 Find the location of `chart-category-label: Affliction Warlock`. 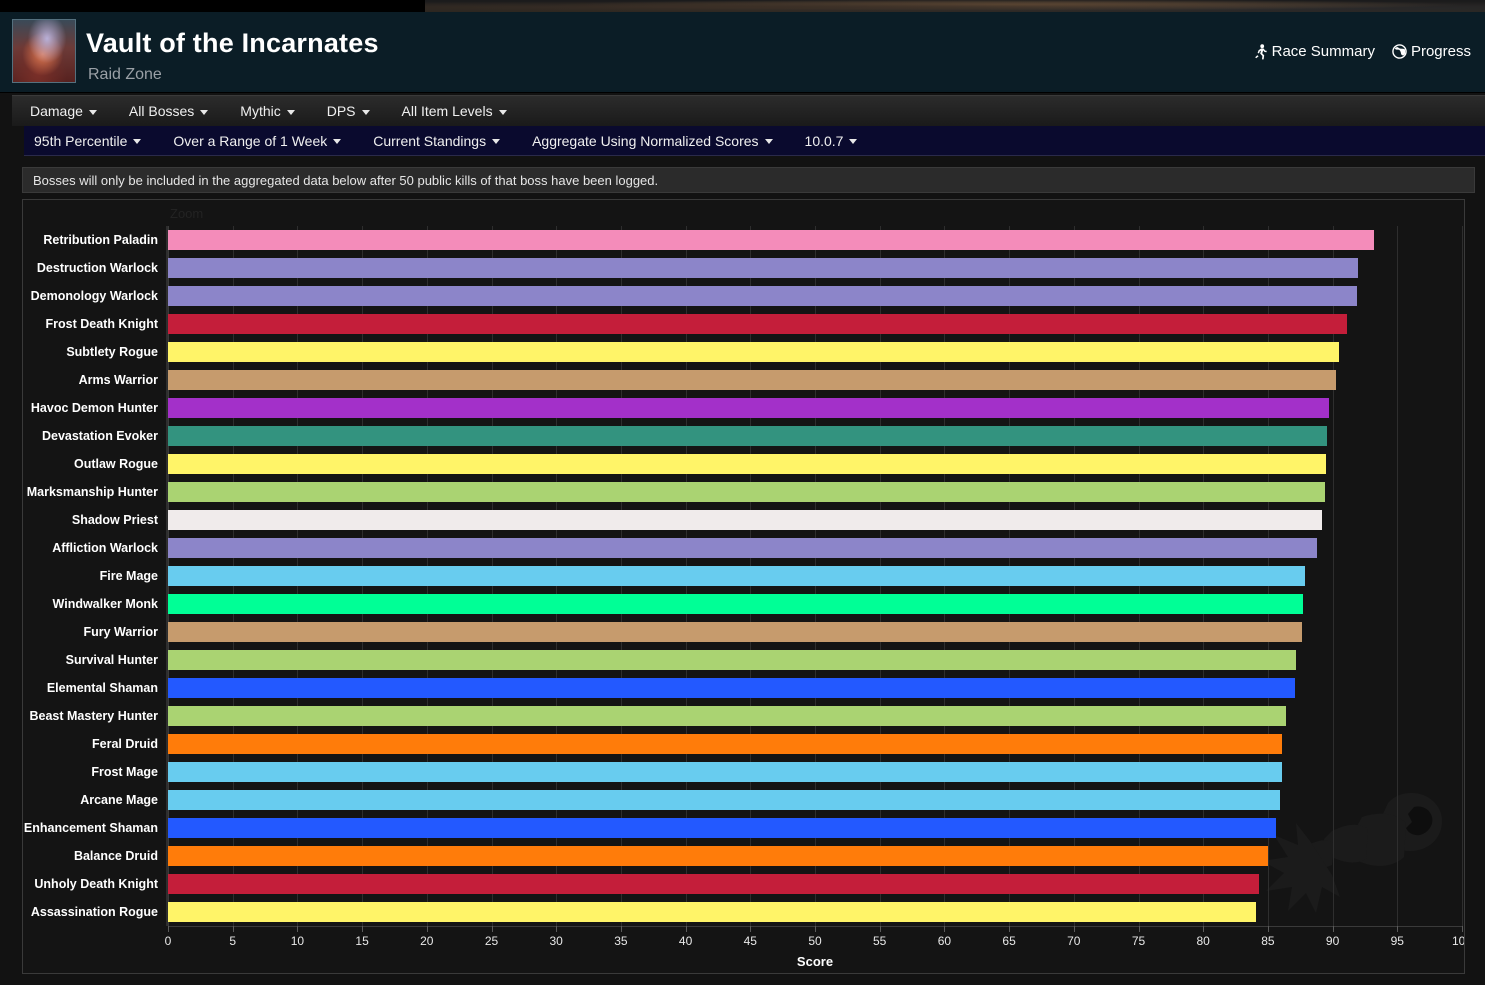

chart-category-label: Affliction Warlock is located at coordinates (105, 548).